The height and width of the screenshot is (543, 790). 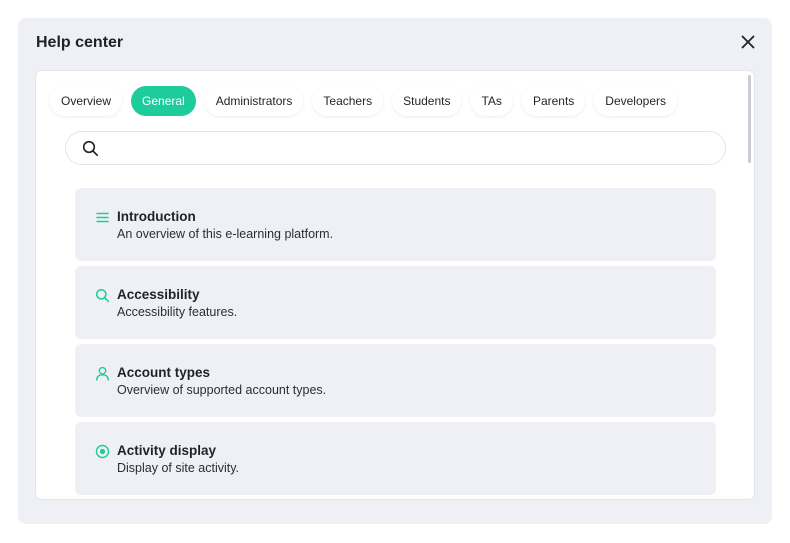 I want to click on radio-dot-icon, so click(x=102, y=451).